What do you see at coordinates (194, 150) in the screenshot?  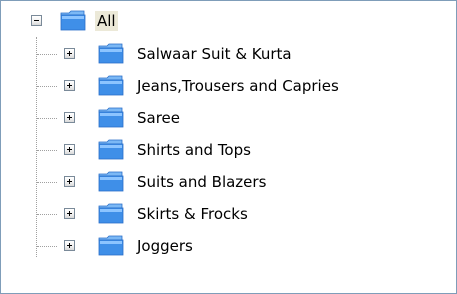 I see `tree-node-label: Shirts and Tops` at bounding box center [194, 150].